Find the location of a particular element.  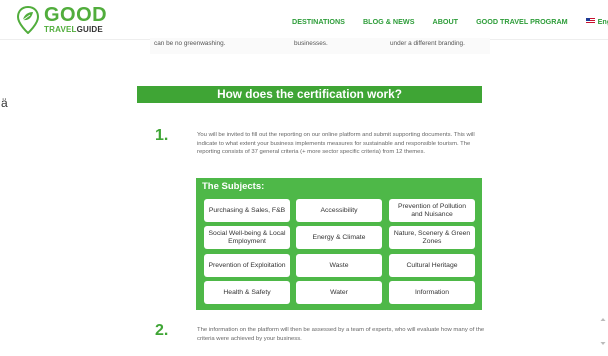

scroll-arrows is located at coordinates (603, 332).